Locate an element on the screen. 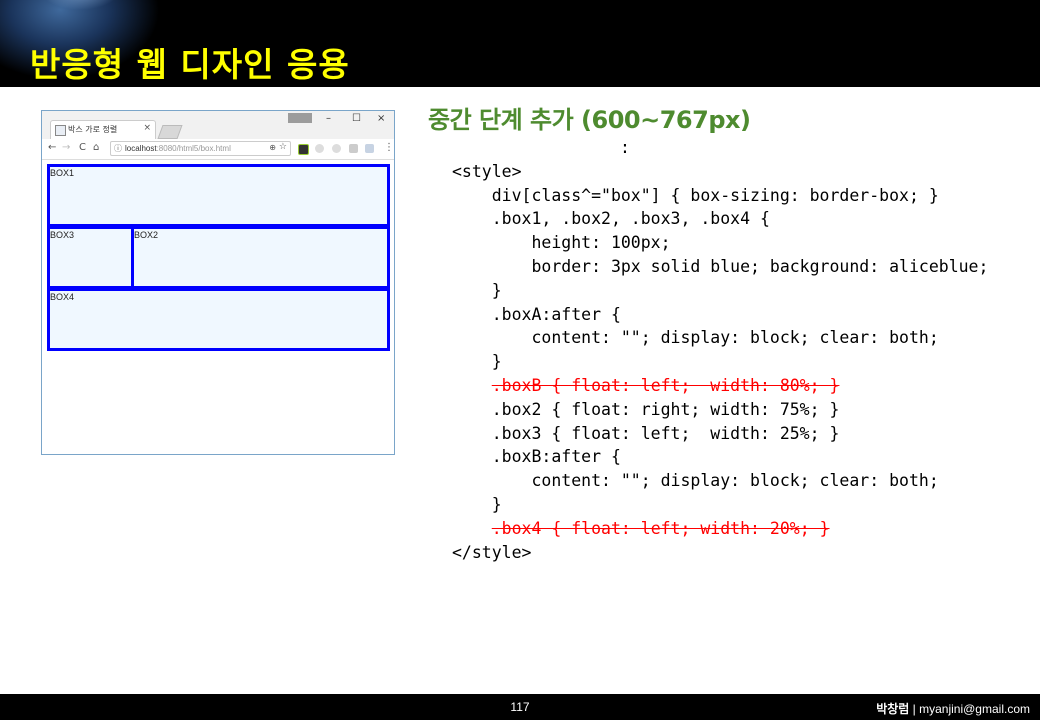 The width and height of the screenshot is (1040, 720). code-line-struck: .box4 { float: left; width: 20%; } is located at coordinates (720, 529).